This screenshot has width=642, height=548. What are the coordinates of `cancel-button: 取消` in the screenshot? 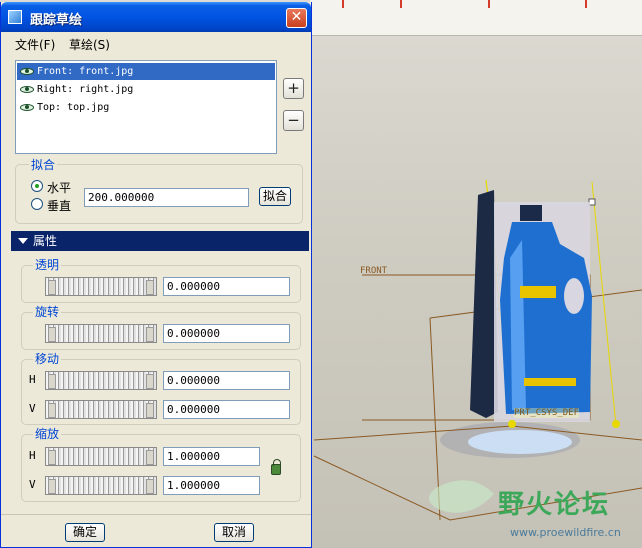 It's located at (234, 532).